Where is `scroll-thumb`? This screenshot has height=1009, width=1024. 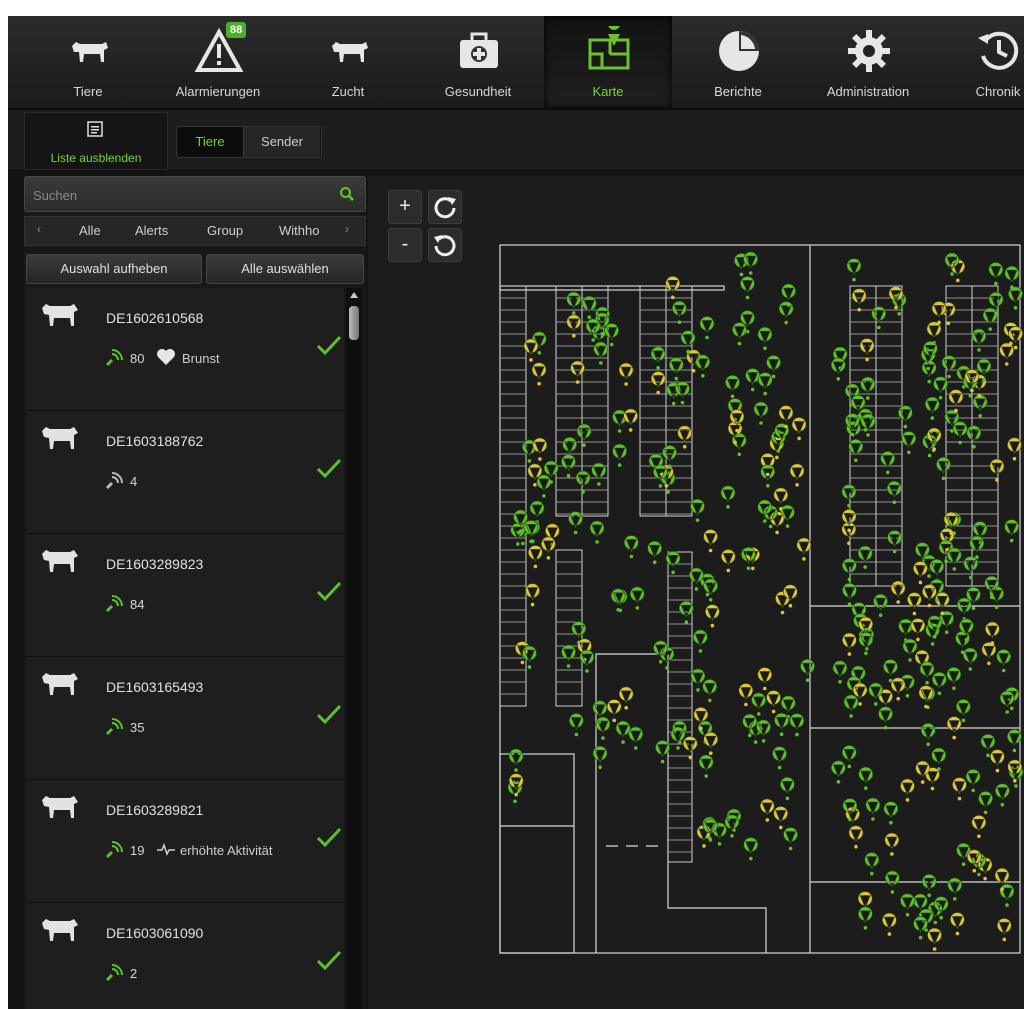
scroll-thumb is located at coordinates (354, 323).